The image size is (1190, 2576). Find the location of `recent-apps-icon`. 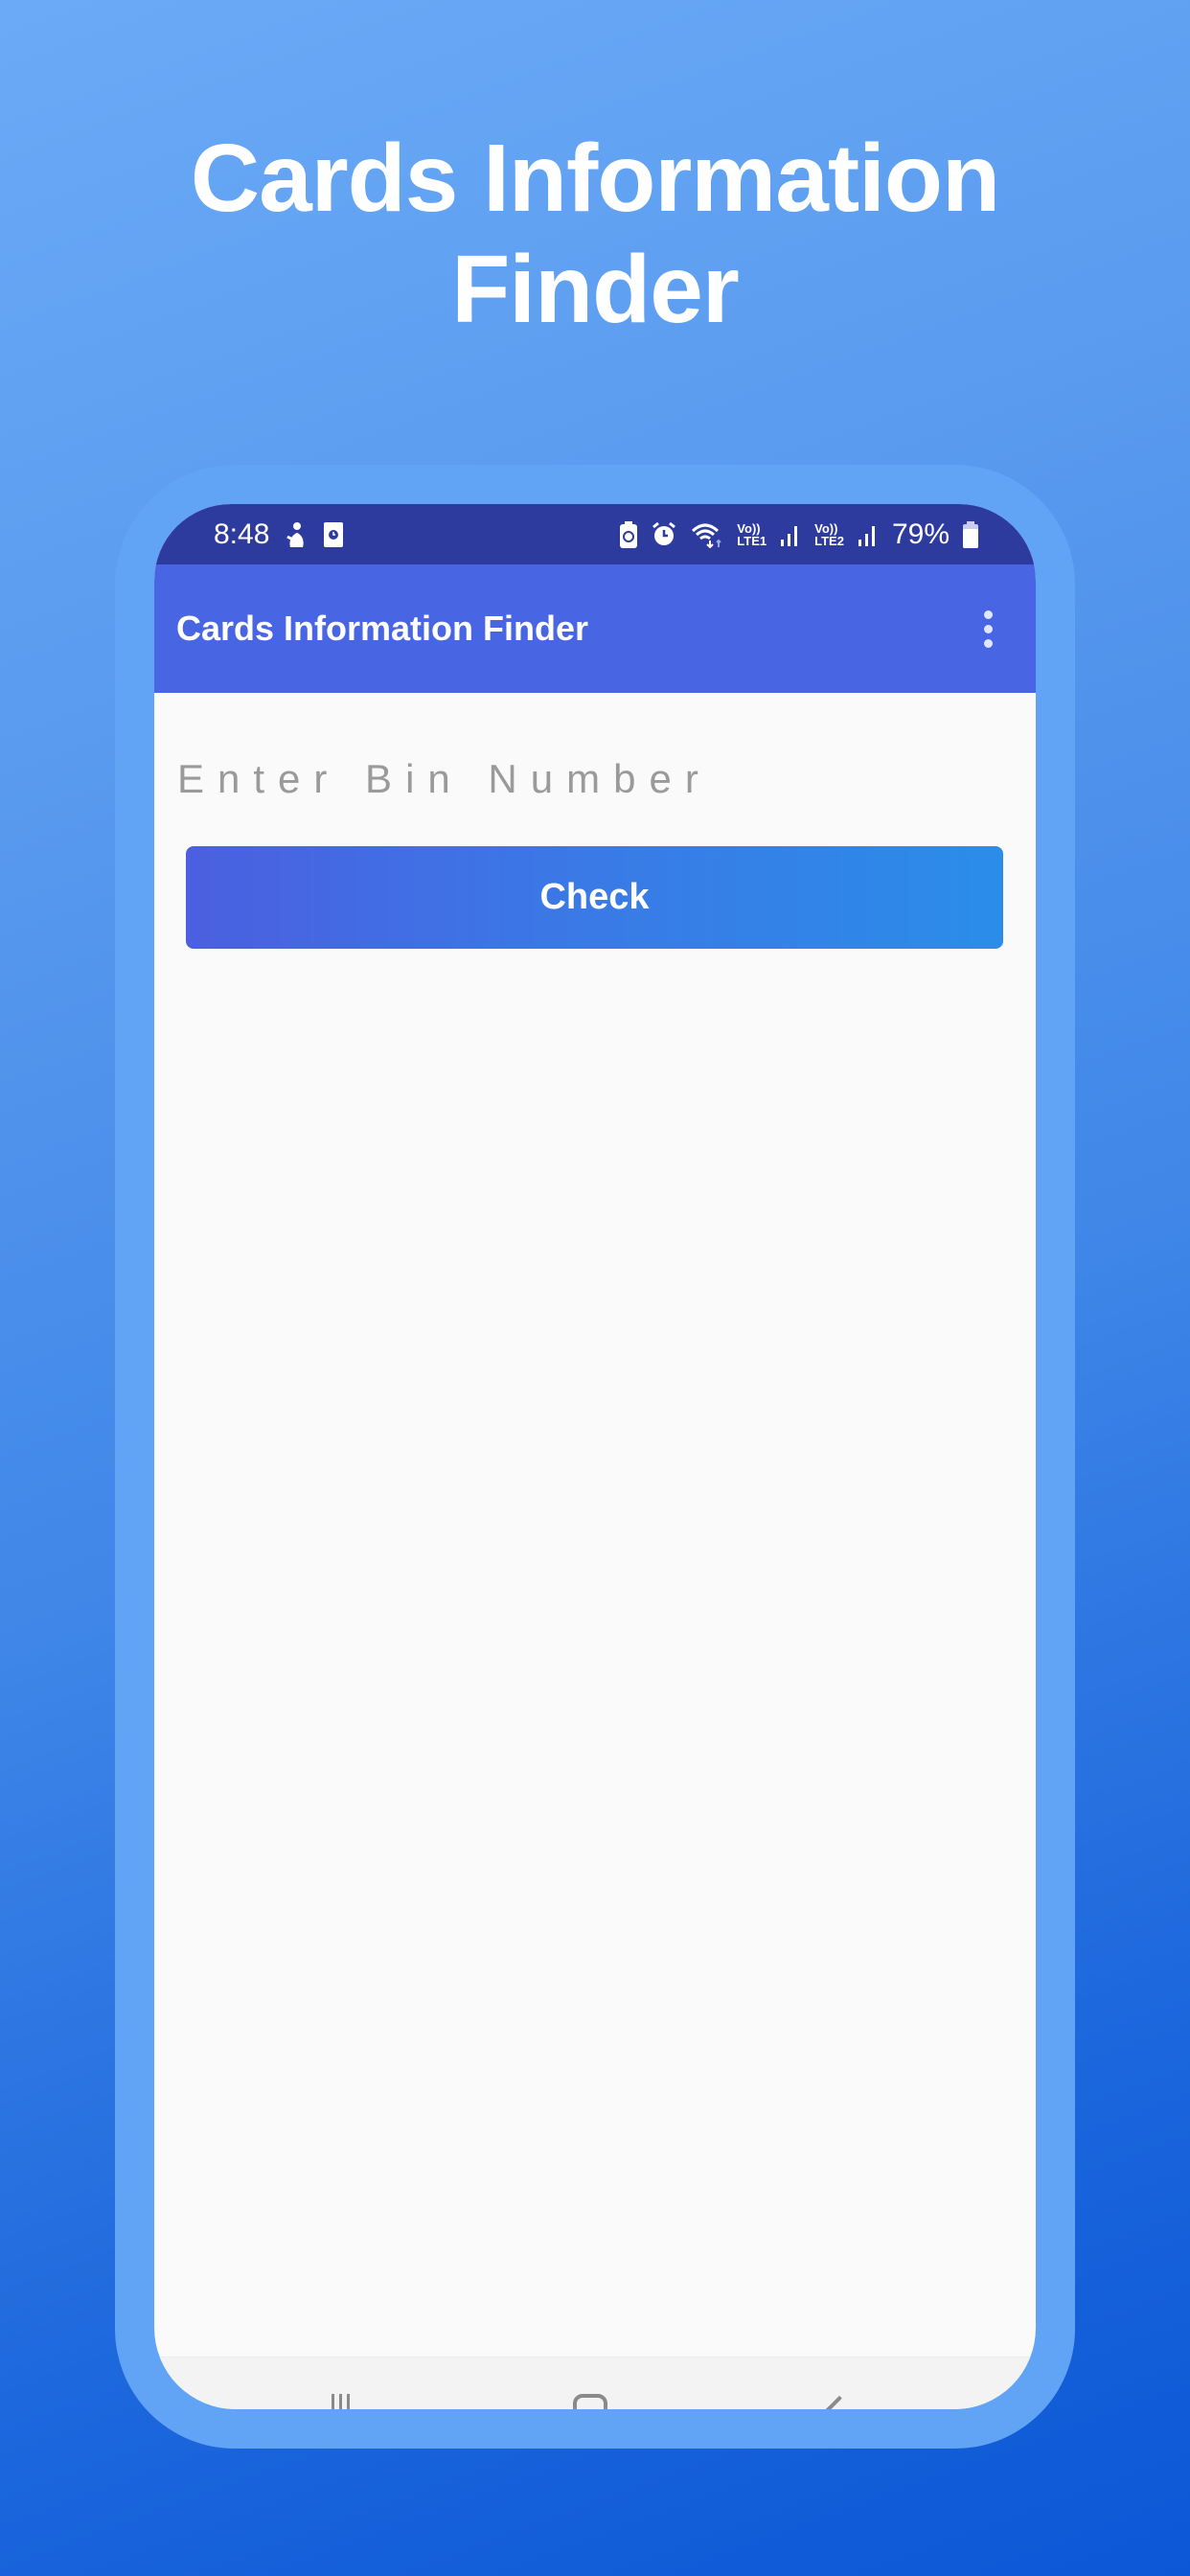

recent-apps-icon is located at coordinates (341, 2401).